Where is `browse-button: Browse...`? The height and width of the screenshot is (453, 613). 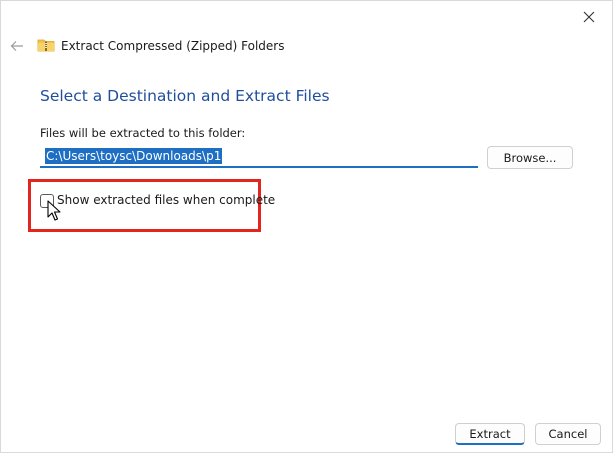
browse-button: Browse... is located at coordinates (530, 157).